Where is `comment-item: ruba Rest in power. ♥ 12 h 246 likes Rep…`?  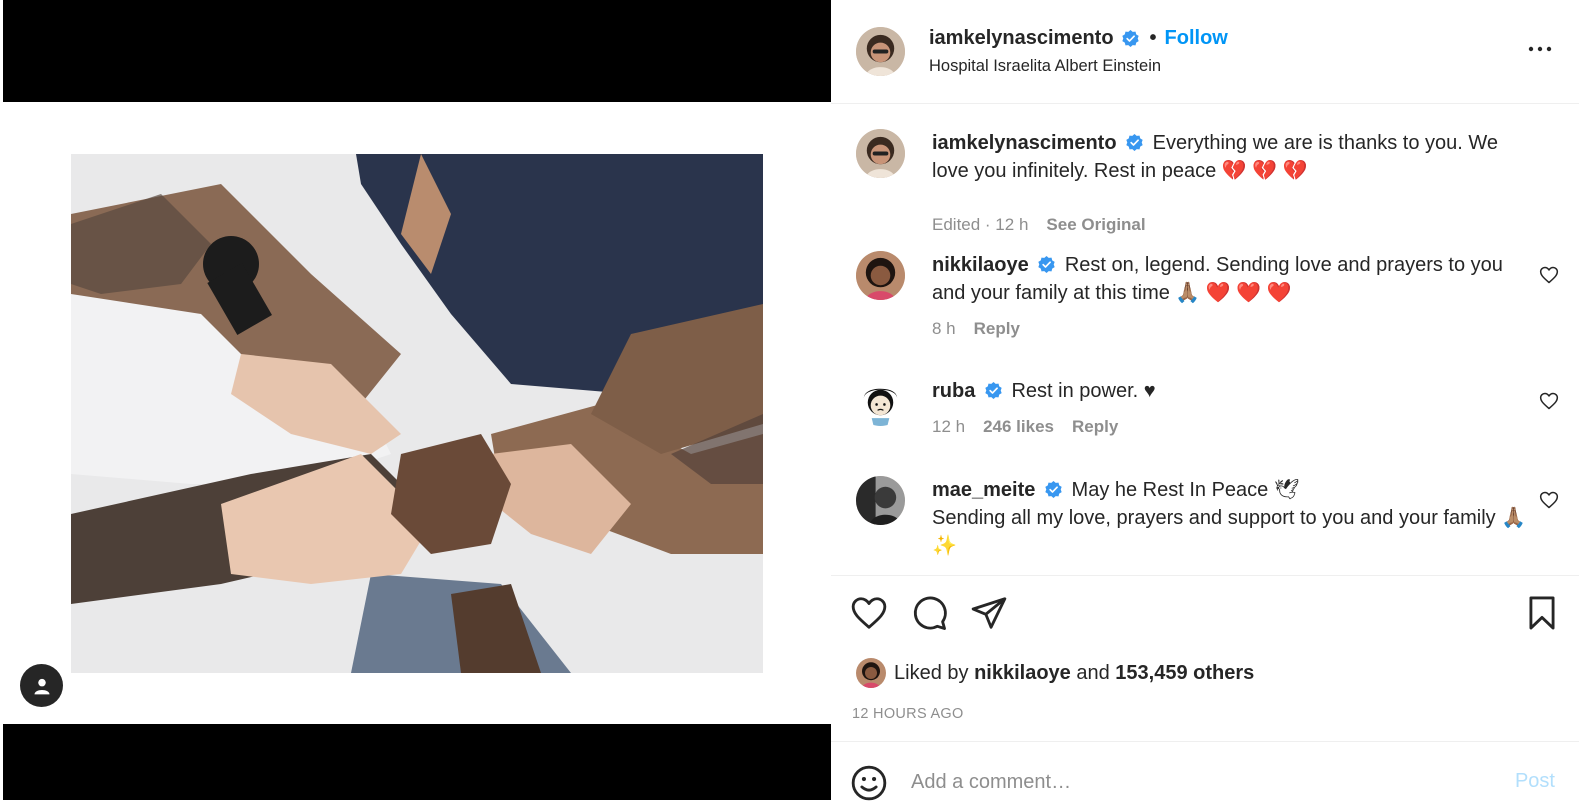 comment-item: ruba Rest in power. ♥ 12 h 246 likes Rep… is located at coordinates (1205, 417).